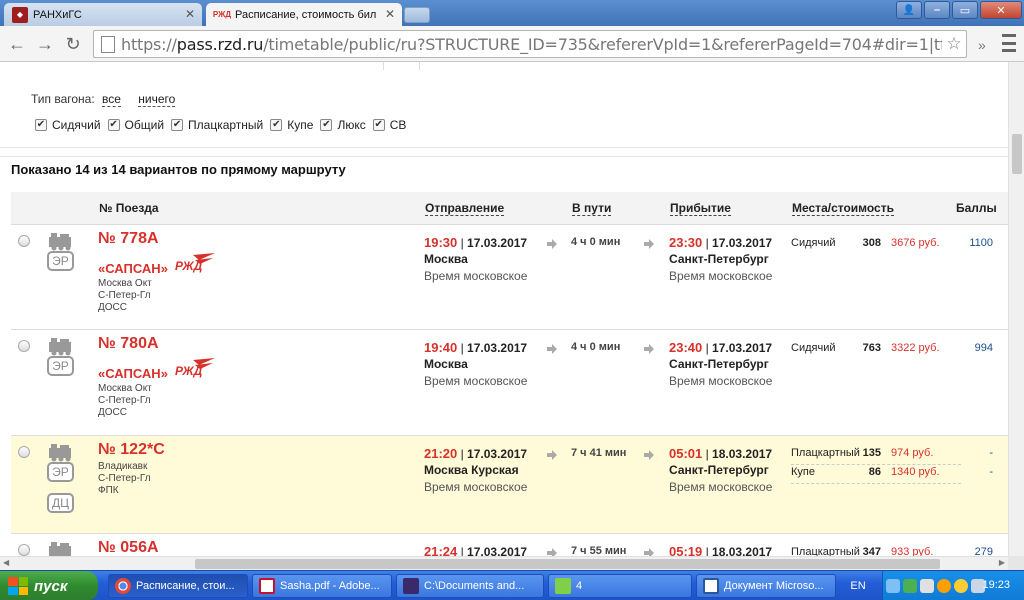  Describe the element at coordinates (1009, 43) in the screenshot. I see `browser-menu-button` at that location.